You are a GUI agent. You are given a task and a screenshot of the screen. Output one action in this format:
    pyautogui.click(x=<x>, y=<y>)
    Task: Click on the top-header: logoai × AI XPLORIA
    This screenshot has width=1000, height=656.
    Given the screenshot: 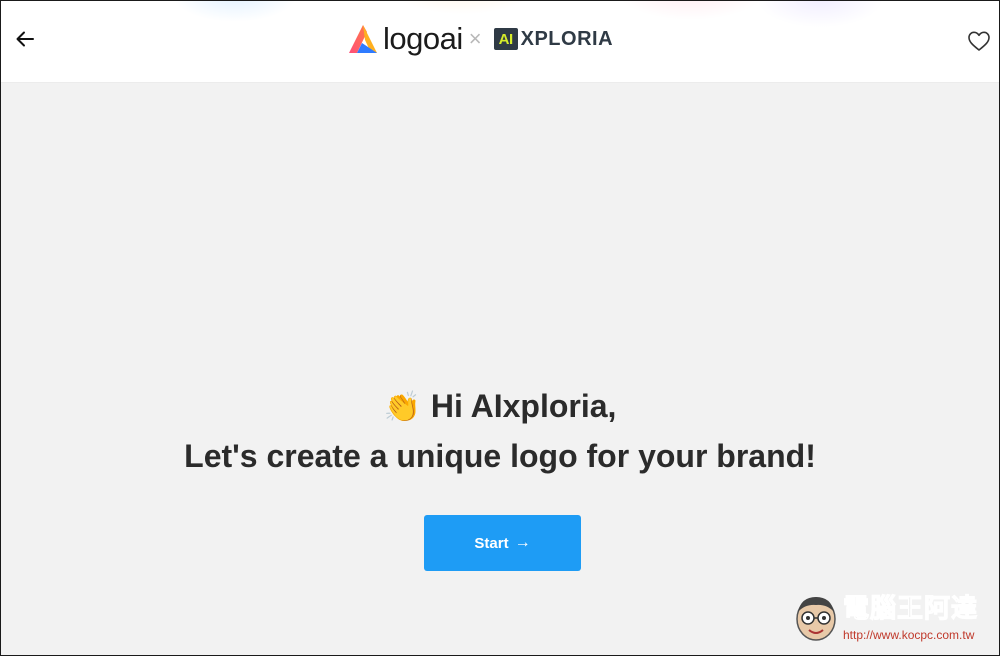 What is the action you would take?
    pyautogui.click(x=500, y=42)
    